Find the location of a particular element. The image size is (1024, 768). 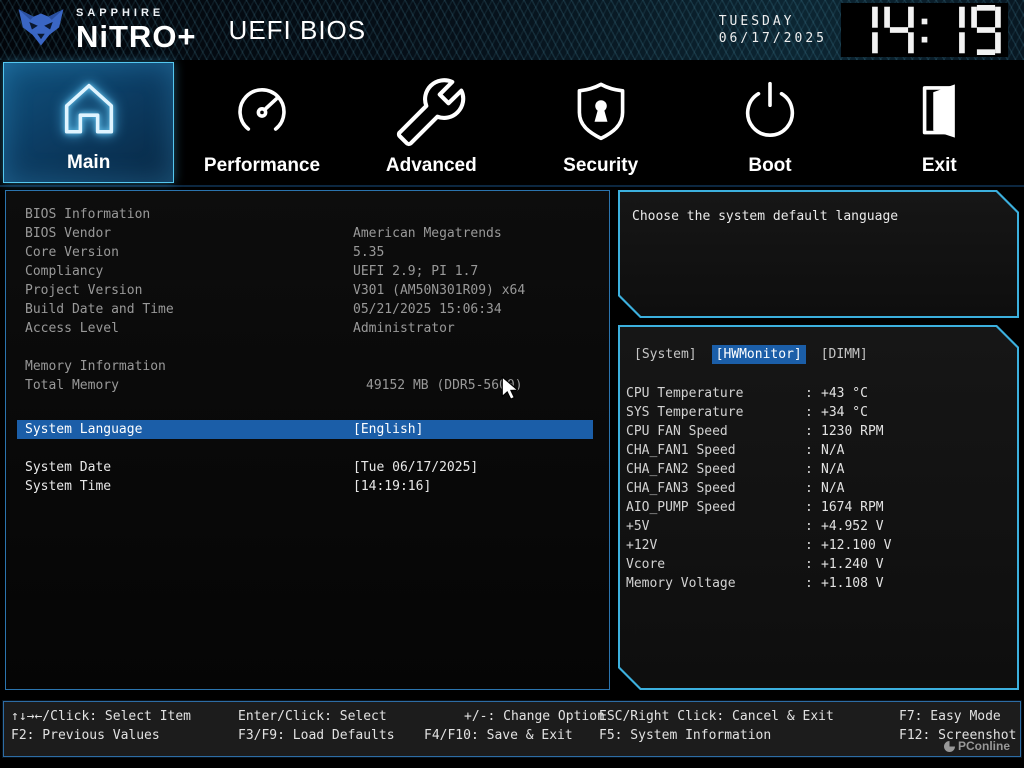

hw-row-cha-fan3: CHA_FAN3 Speed: N/A is located at coordinates (735, 488).